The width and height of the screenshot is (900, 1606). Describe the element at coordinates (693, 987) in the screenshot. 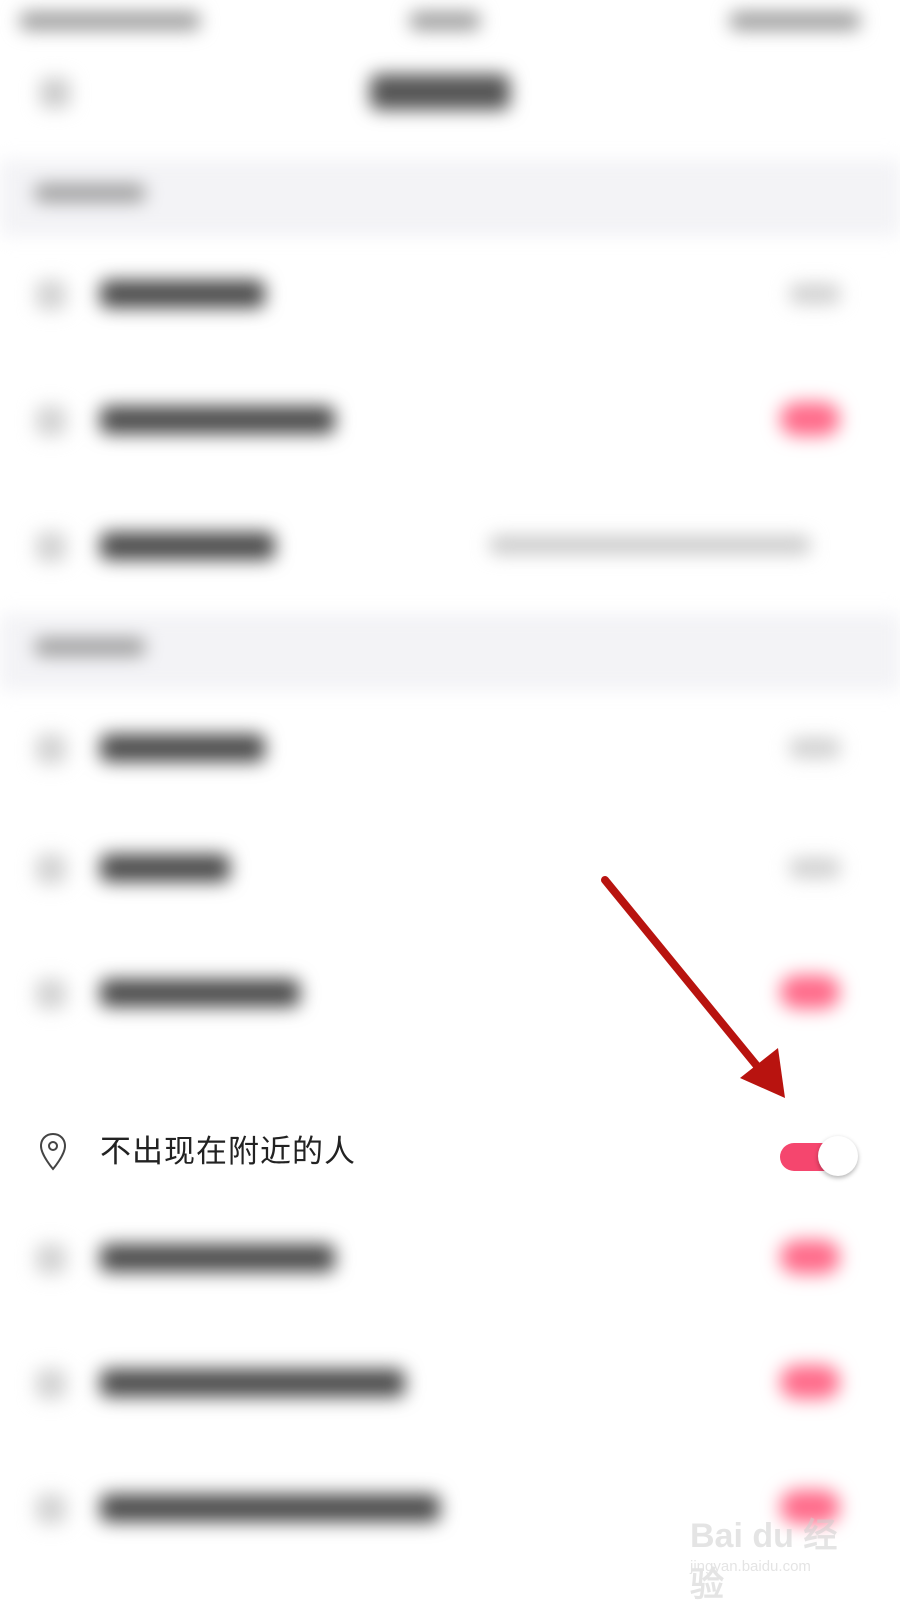

I see `annotation-arrow` at that location.